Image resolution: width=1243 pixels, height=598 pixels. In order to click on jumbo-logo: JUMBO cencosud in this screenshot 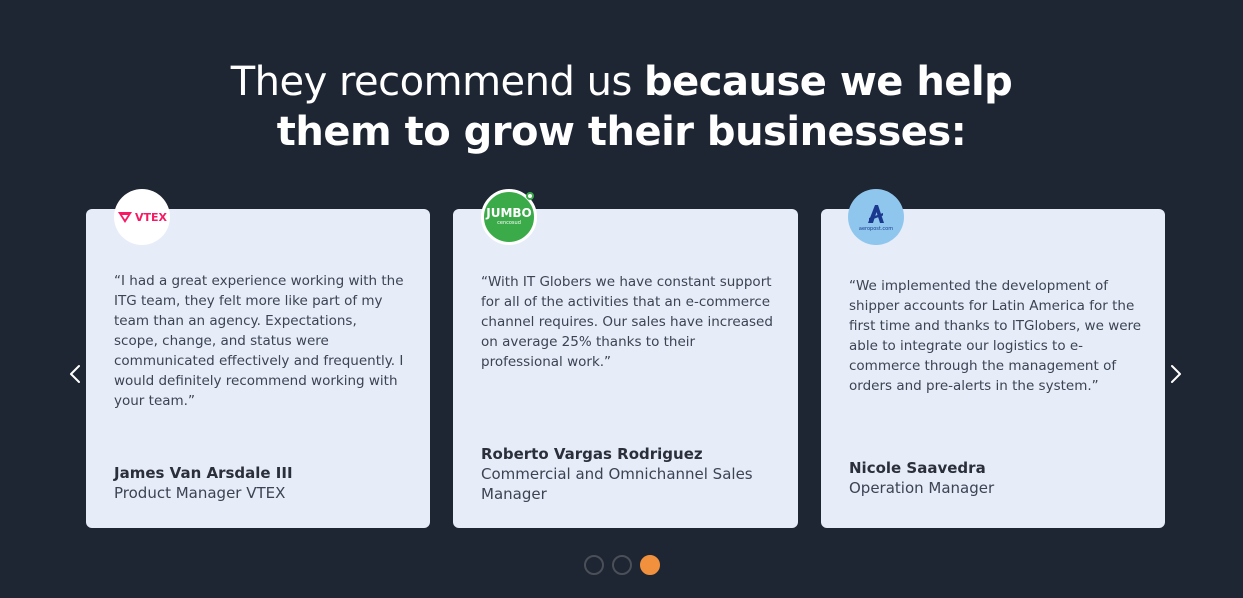, I will do `click(509, 217)`.